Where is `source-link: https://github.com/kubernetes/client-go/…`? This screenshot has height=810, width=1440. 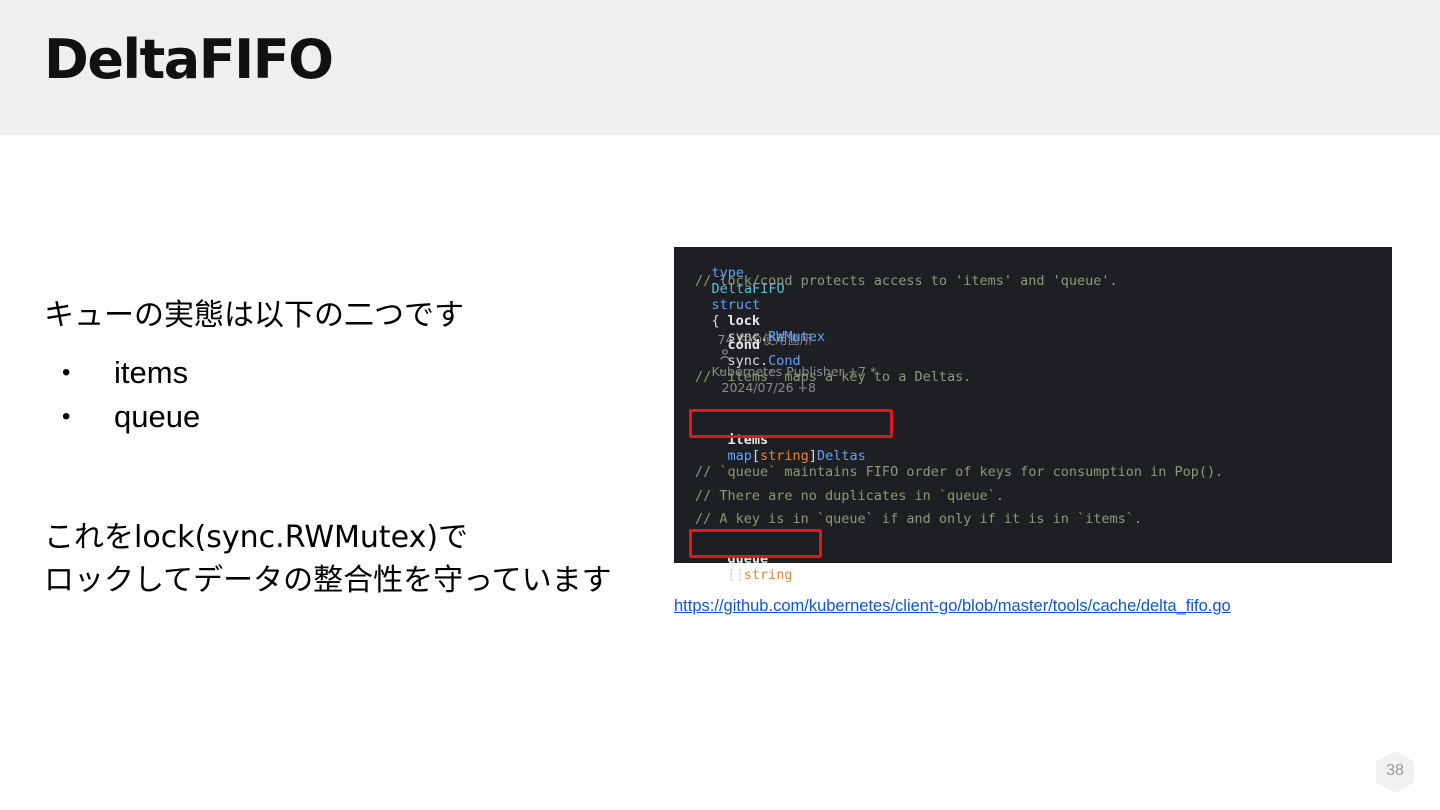 source-link: https://github.com/kubernetes/client-go/… is located at coordinates (952, 606).